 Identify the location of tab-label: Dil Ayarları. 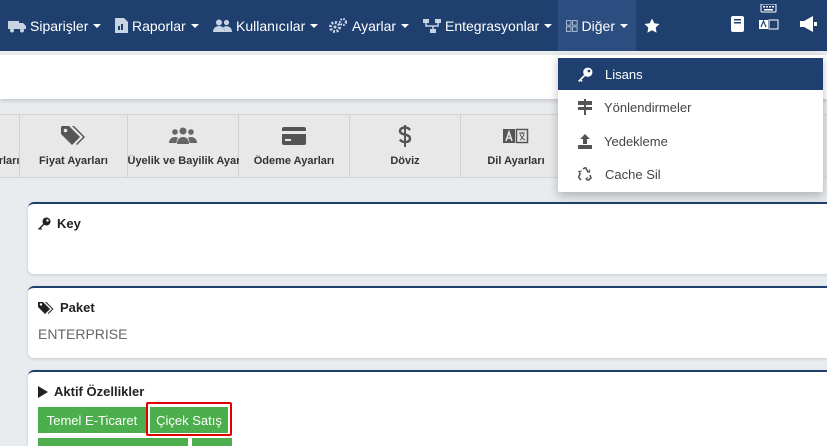
(516, 161).